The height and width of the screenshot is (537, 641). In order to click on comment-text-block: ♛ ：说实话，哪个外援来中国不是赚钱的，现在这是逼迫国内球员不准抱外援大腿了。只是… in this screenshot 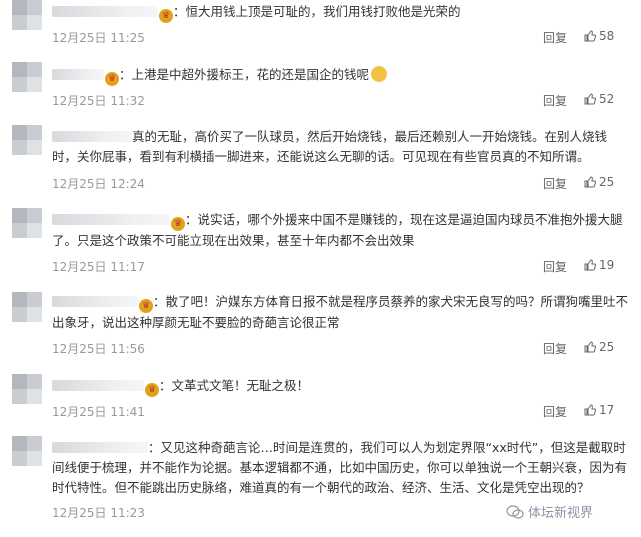, I will do `click(341, 230)`.